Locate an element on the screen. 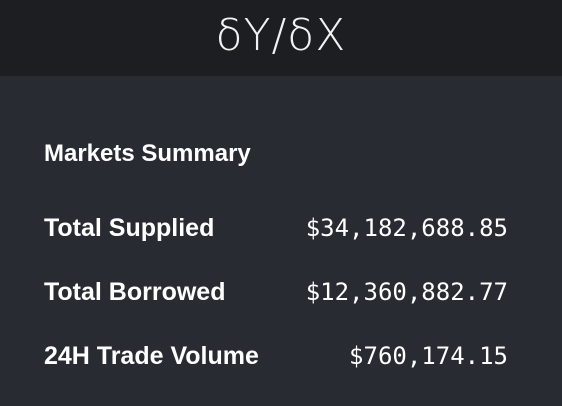  trade-volume-label: 24H Trade Volume is located at coordinates (151, 356).